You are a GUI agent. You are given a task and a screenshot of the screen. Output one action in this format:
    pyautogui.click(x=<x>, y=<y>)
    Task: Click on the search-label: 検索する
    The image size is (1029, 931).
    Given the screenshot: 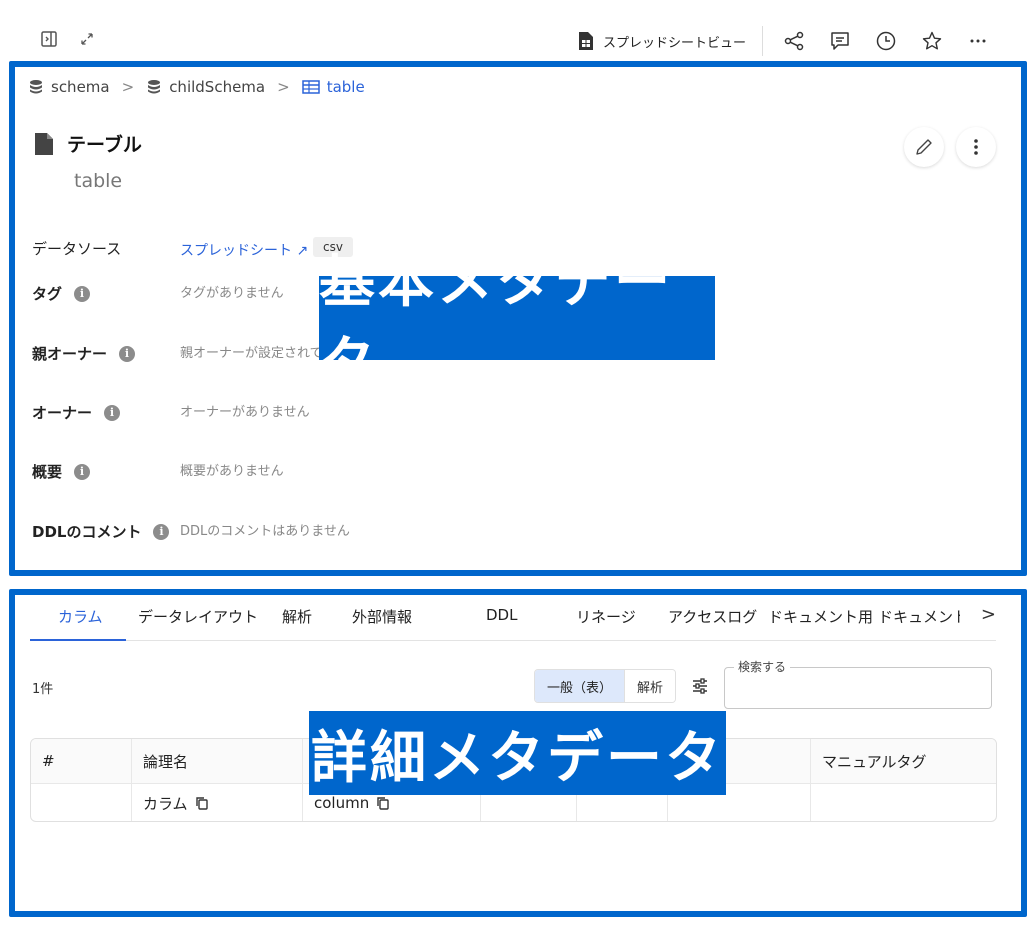 What is the action you would take?
    pyautogui.click(x=762, y=666)
    